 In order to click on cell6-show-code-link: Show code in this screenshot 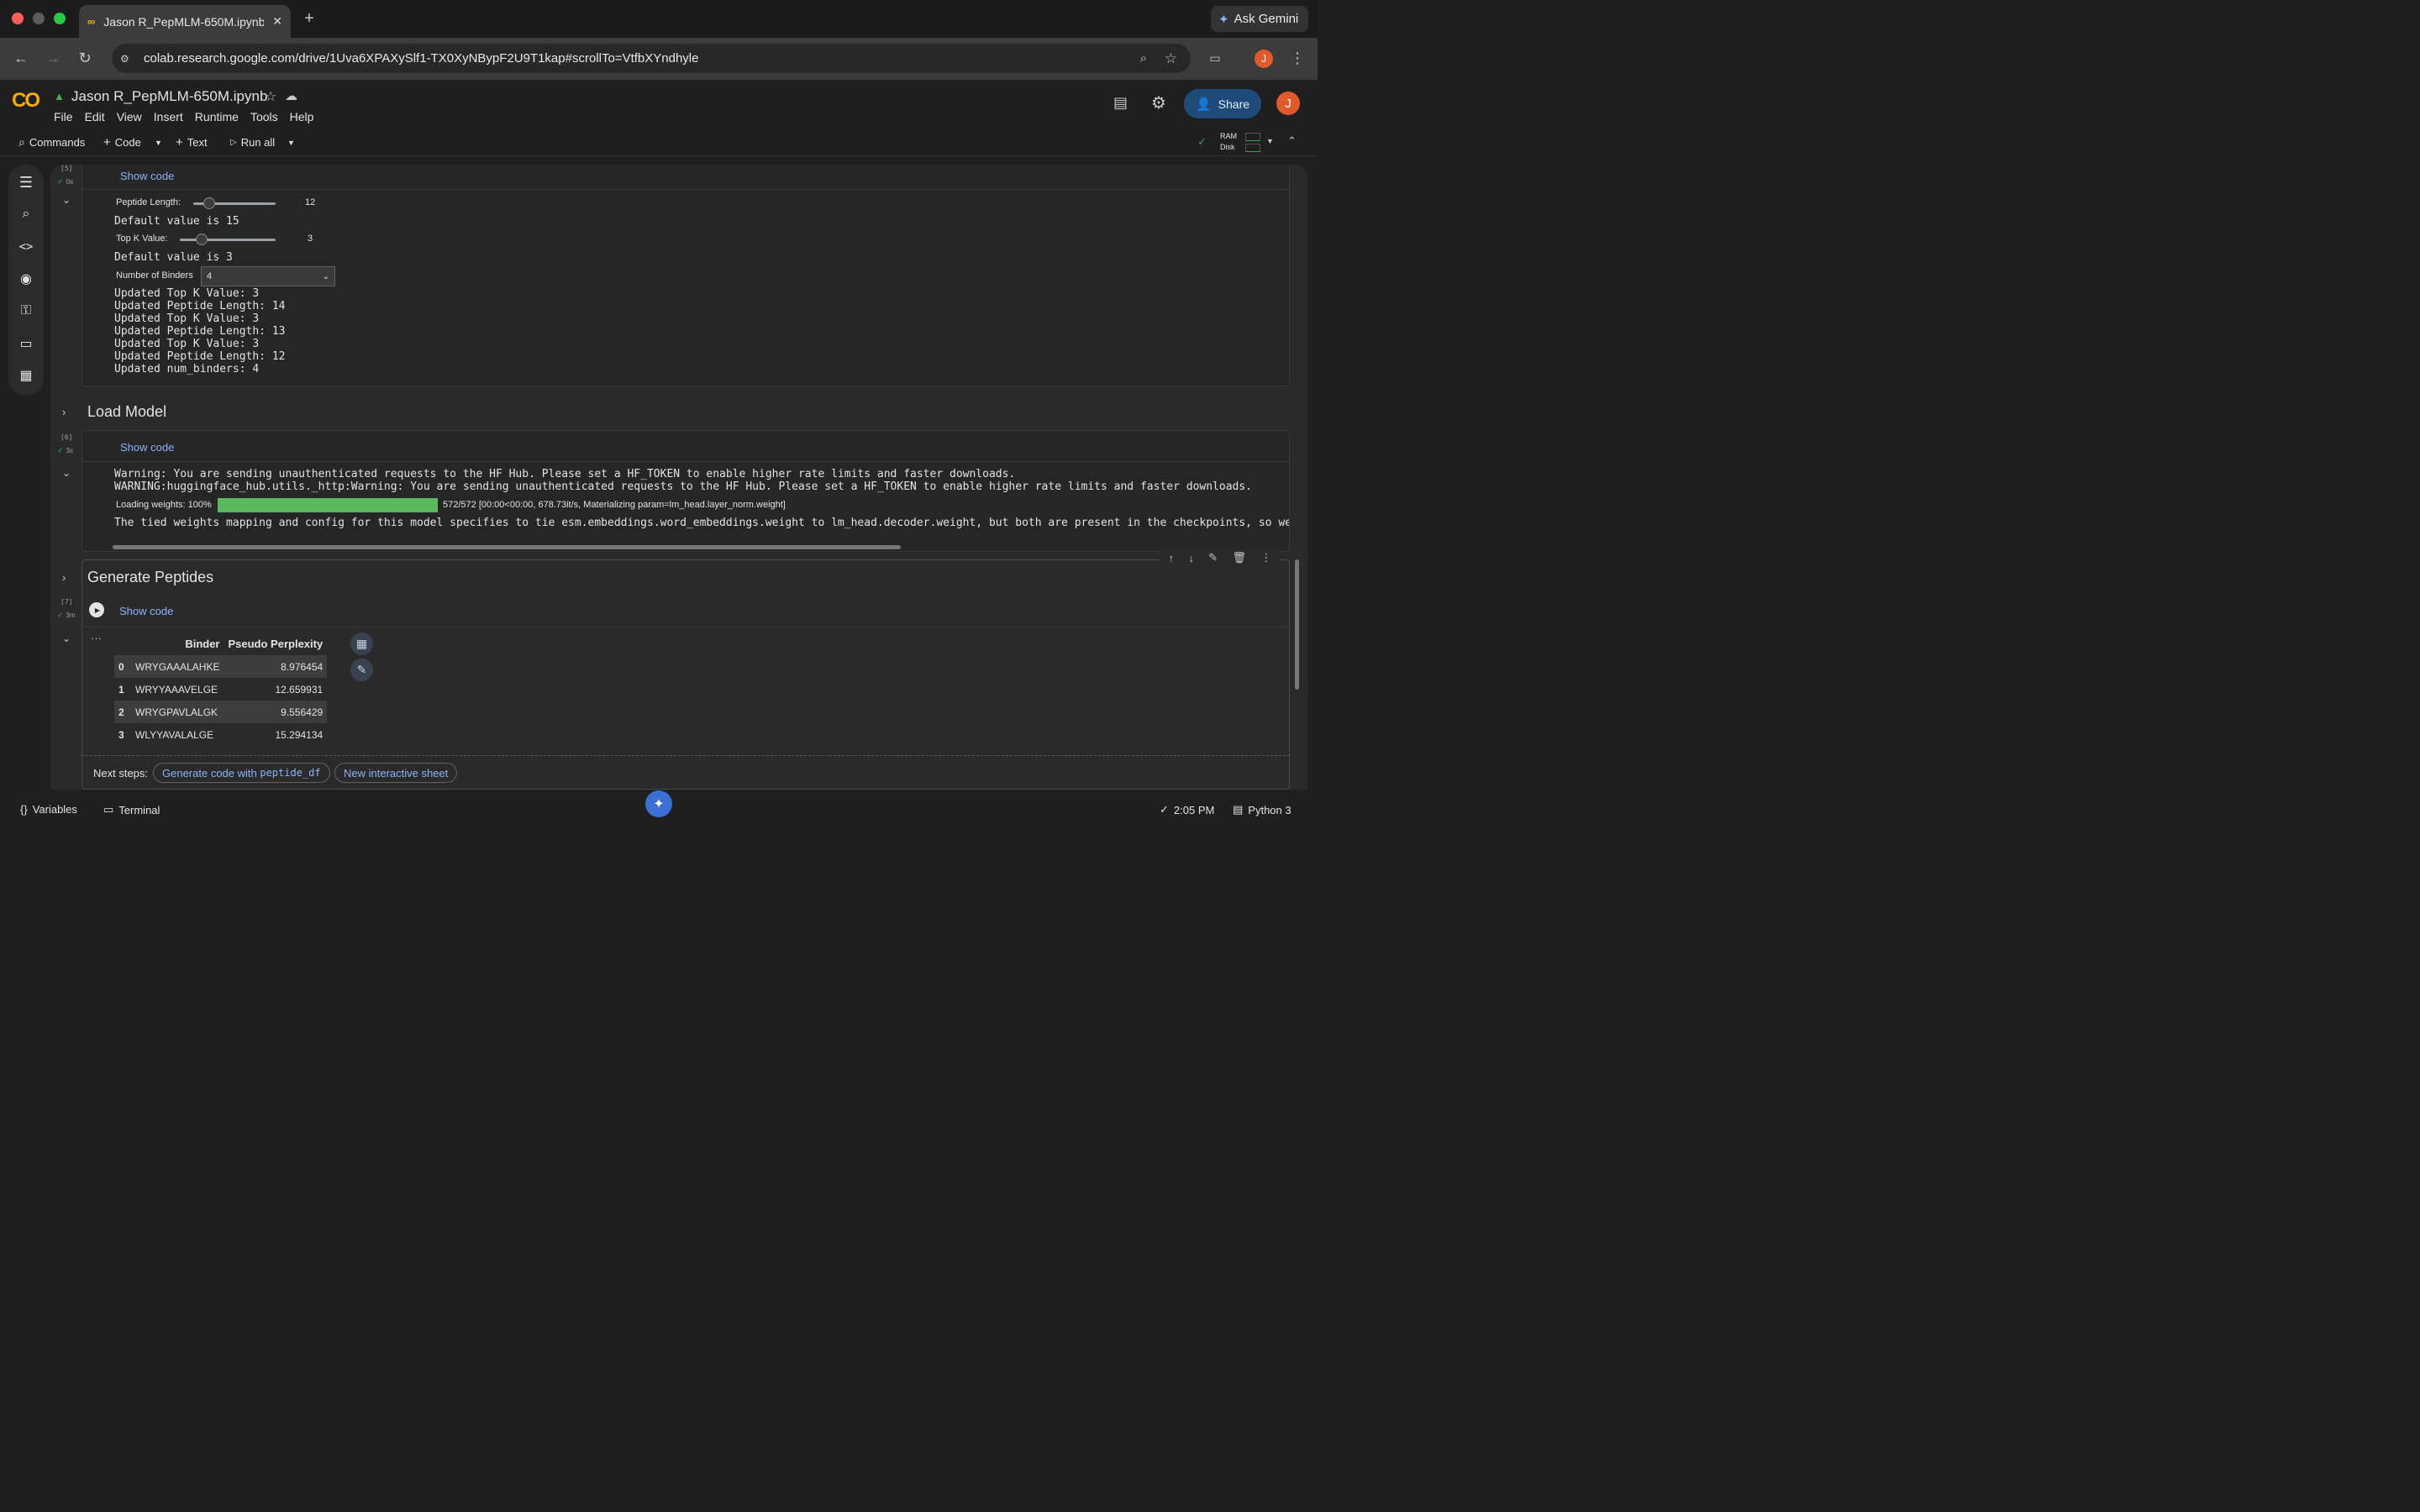, I will do `click(147, 447)`.